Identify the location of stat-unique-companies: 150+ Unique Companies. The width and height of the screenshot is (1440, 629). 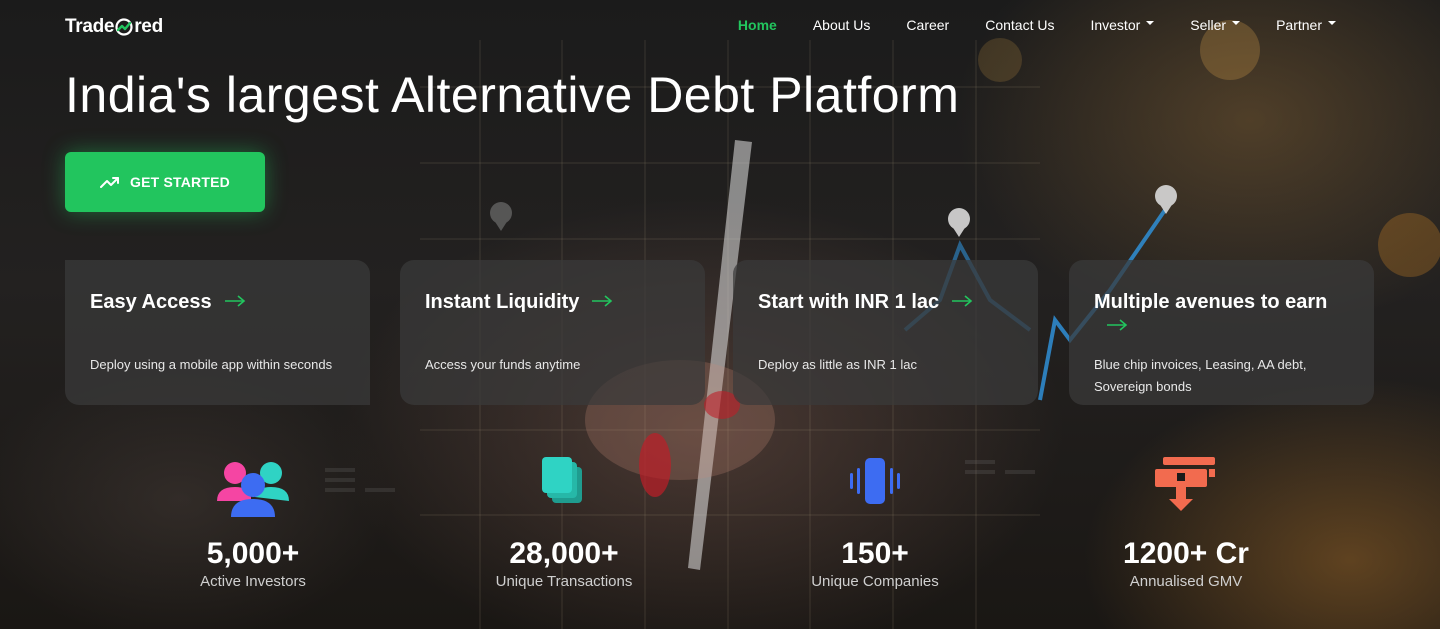
(875, 522).